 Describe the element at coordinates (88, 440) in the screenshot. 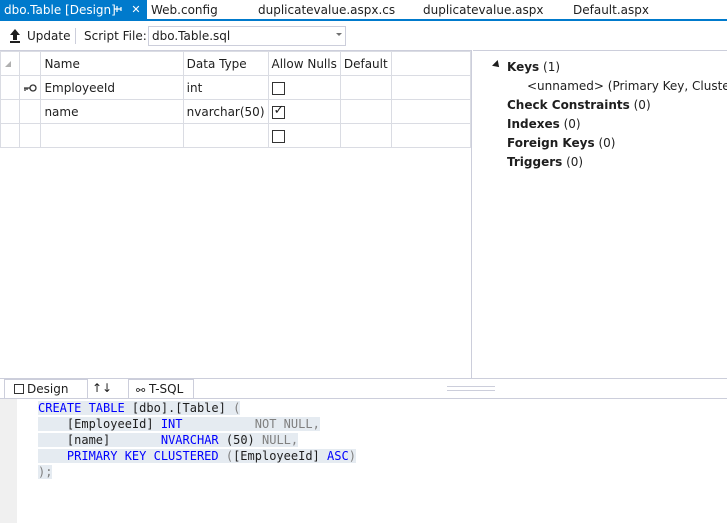

I see `sql-column: [name]` at that location.